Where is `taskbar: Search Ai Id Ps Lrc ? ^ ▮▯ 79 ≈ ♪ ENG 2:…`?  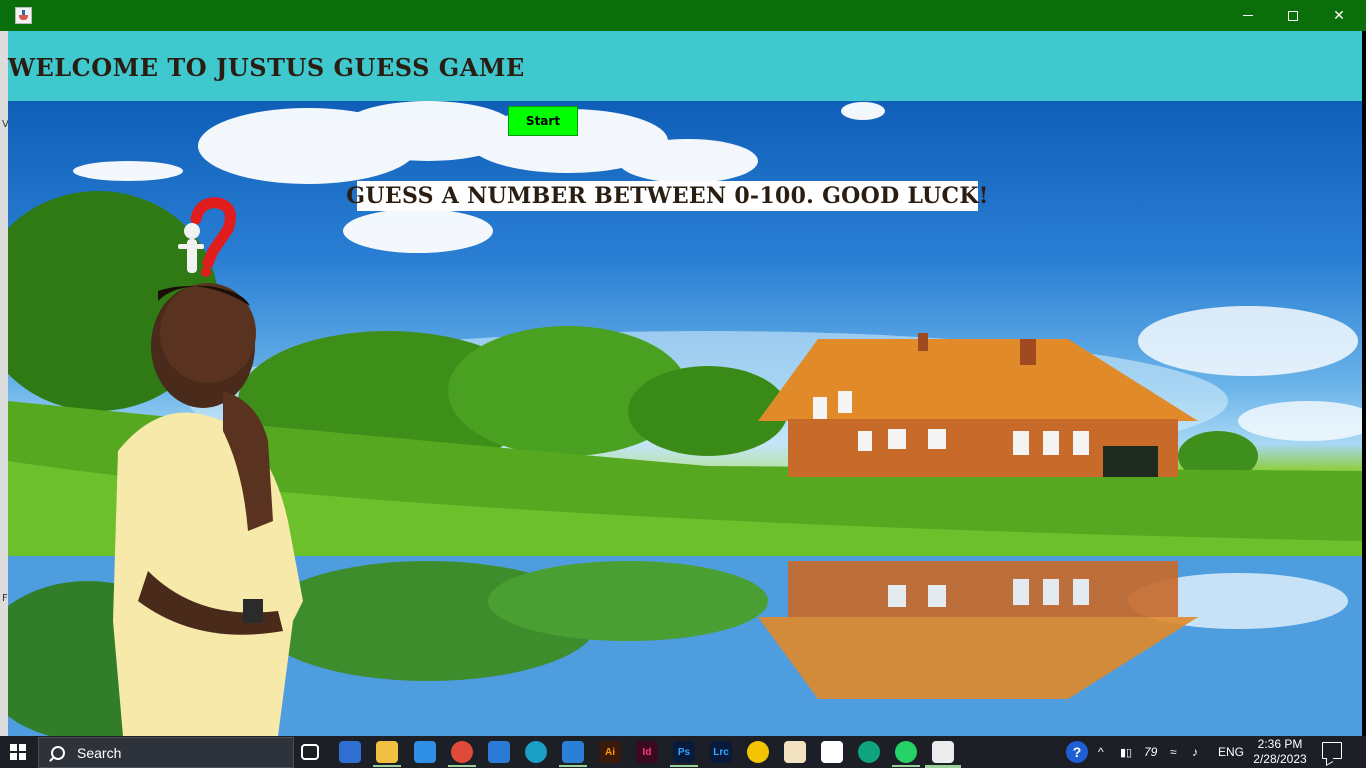 taskbar: Search Ai Id Ps Lrc ? ^ ▮▯ 79 ≈ ♪ ENG 2:… is located at coordinates (683, 752).